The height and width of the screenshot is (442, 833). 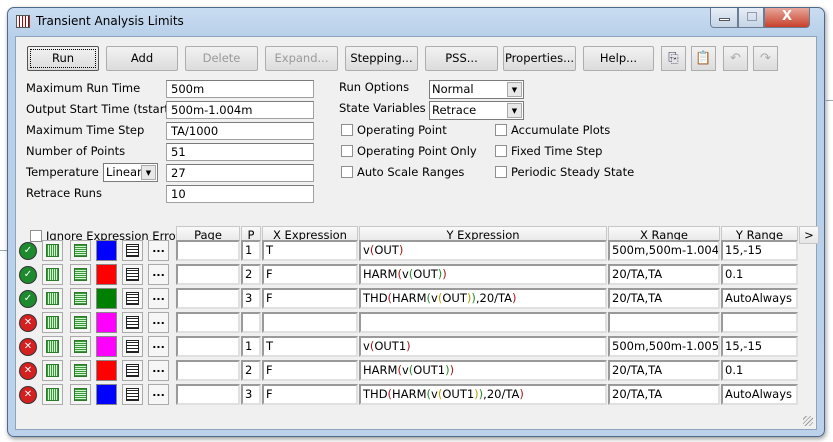 What do you see at coordinates (483, 394) in the screenshot?
I see `cell-y-expression: THD(HARM(v(OUT1)),20/TA)` at bounding box center [483, 394].